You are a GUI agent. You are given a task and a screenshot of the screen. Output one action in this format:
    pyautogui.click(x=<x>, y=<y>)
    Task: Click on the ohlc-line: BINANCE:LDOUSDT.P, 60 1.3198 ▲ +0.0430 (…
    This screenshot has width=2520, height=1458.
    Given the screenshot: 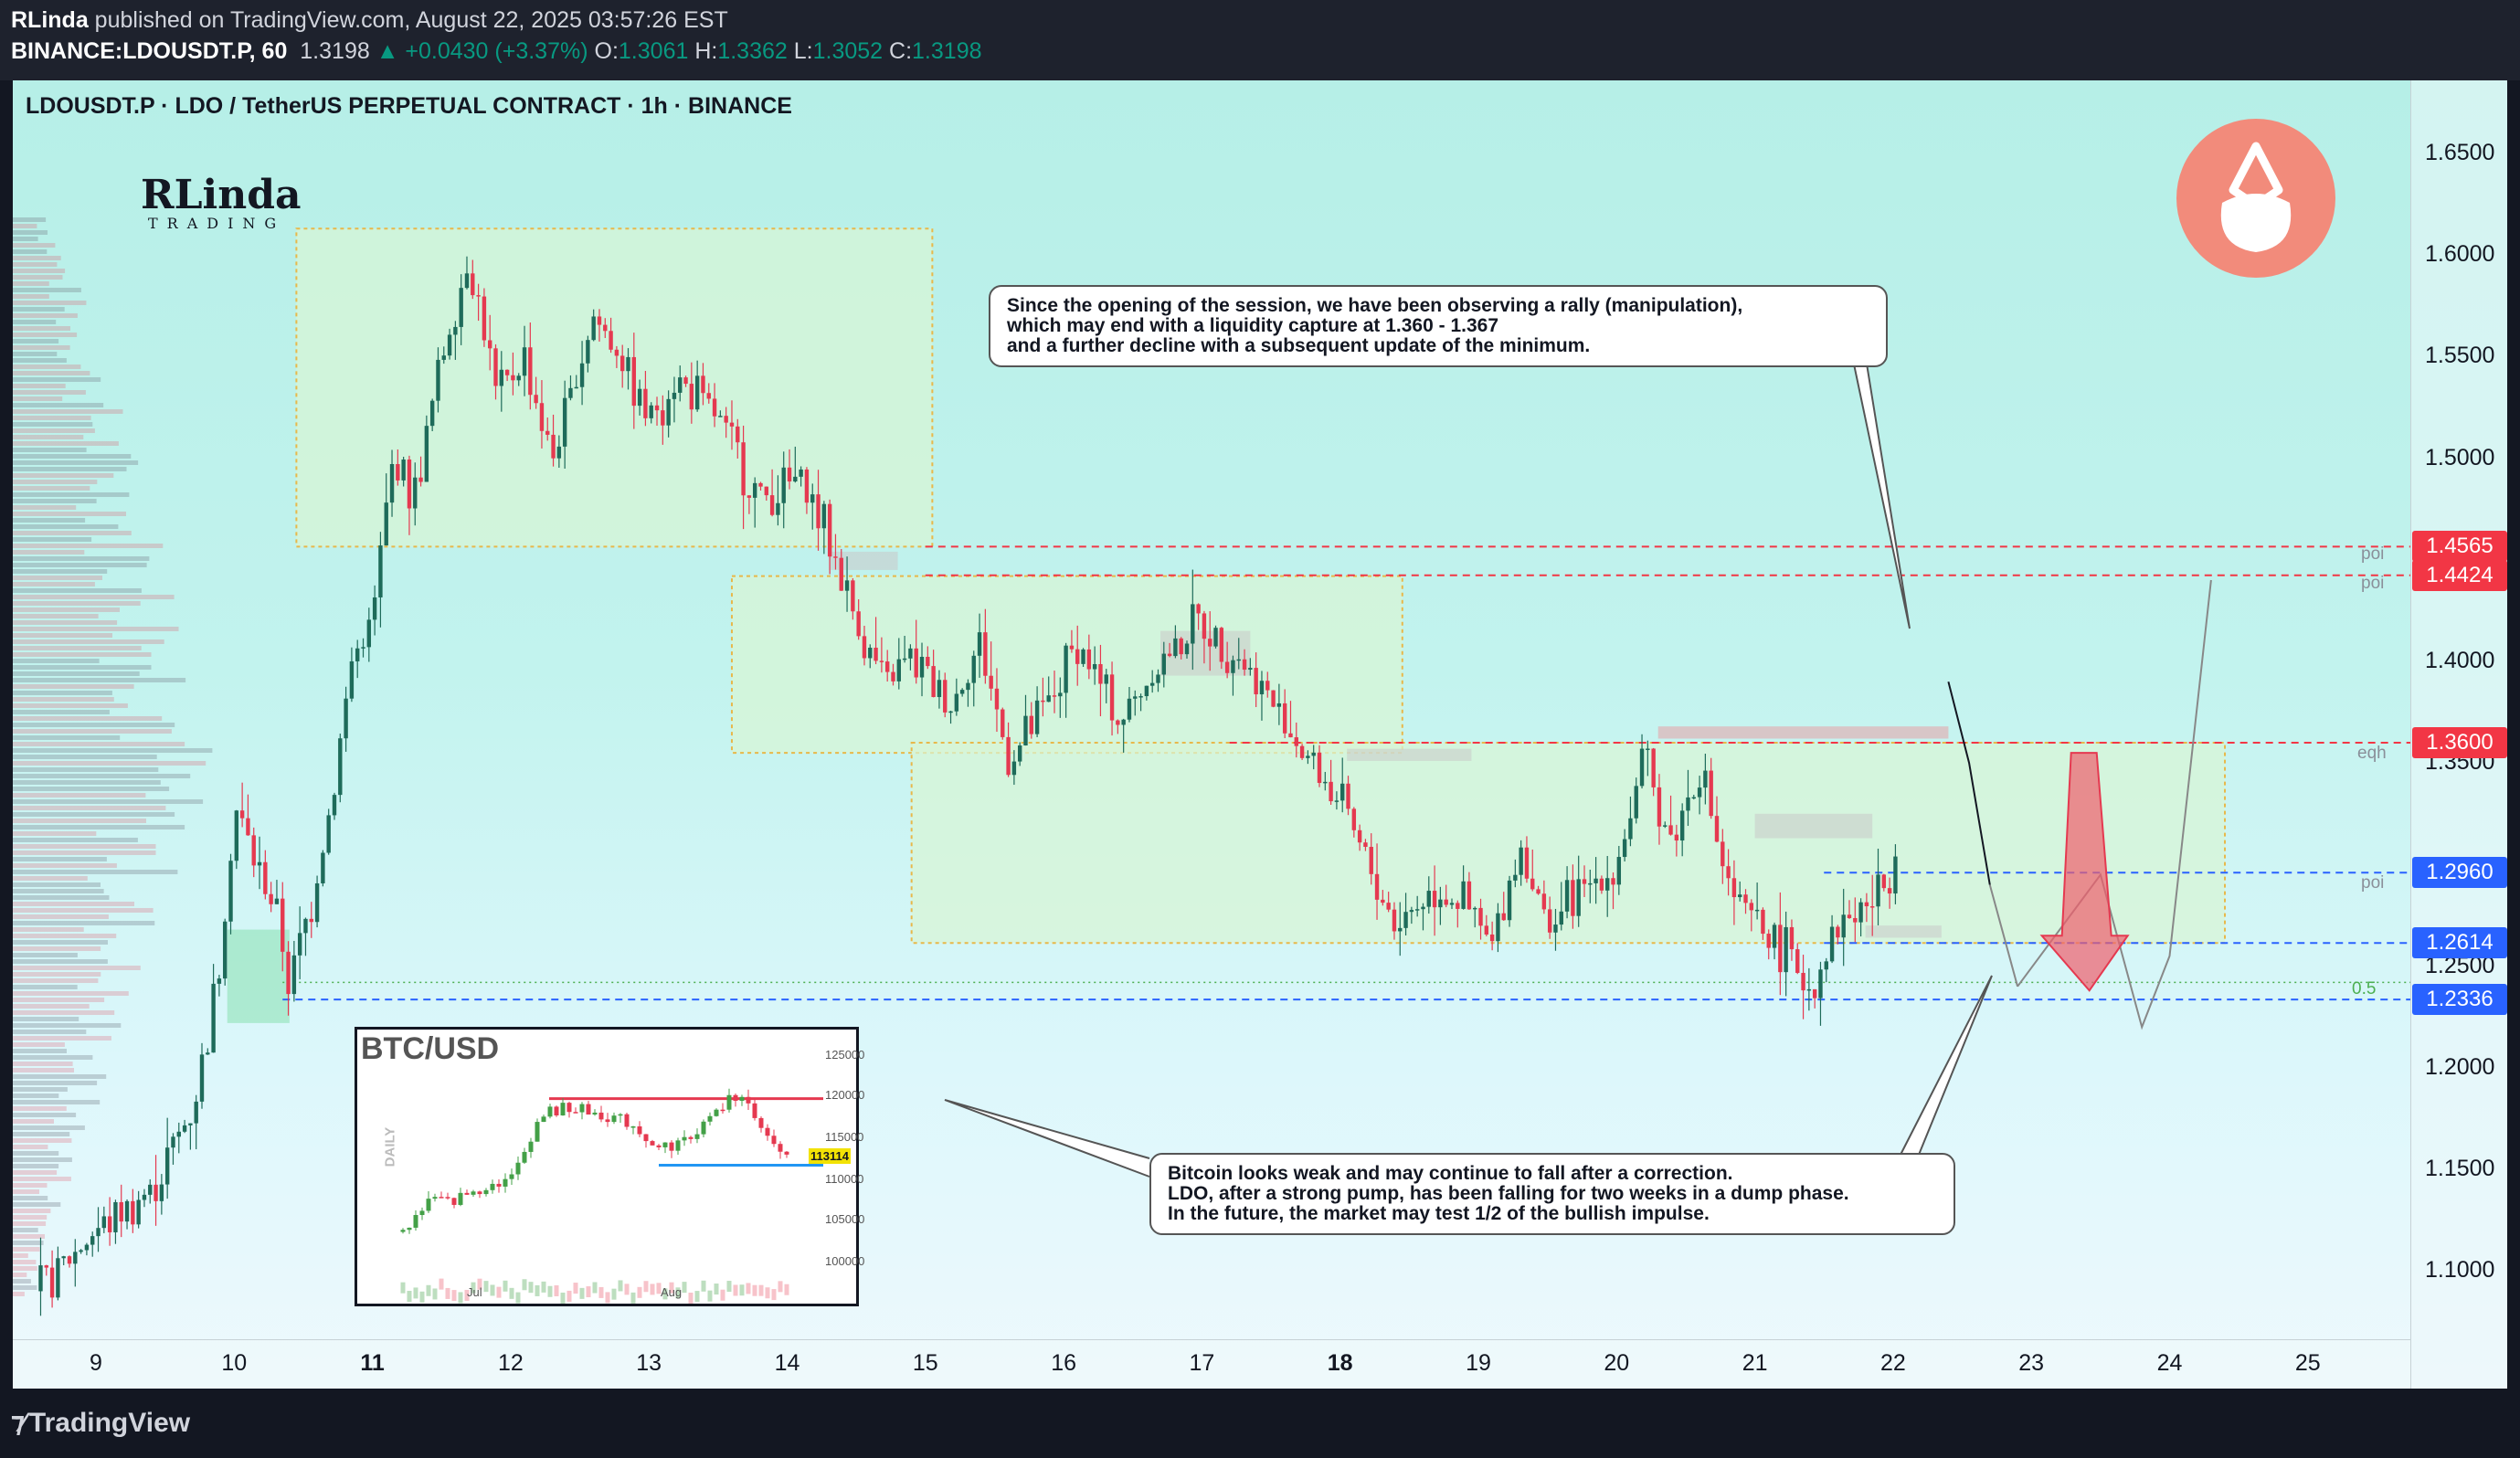 What is the action you would take?
    pyautogui.click(x=497, y=51)
    